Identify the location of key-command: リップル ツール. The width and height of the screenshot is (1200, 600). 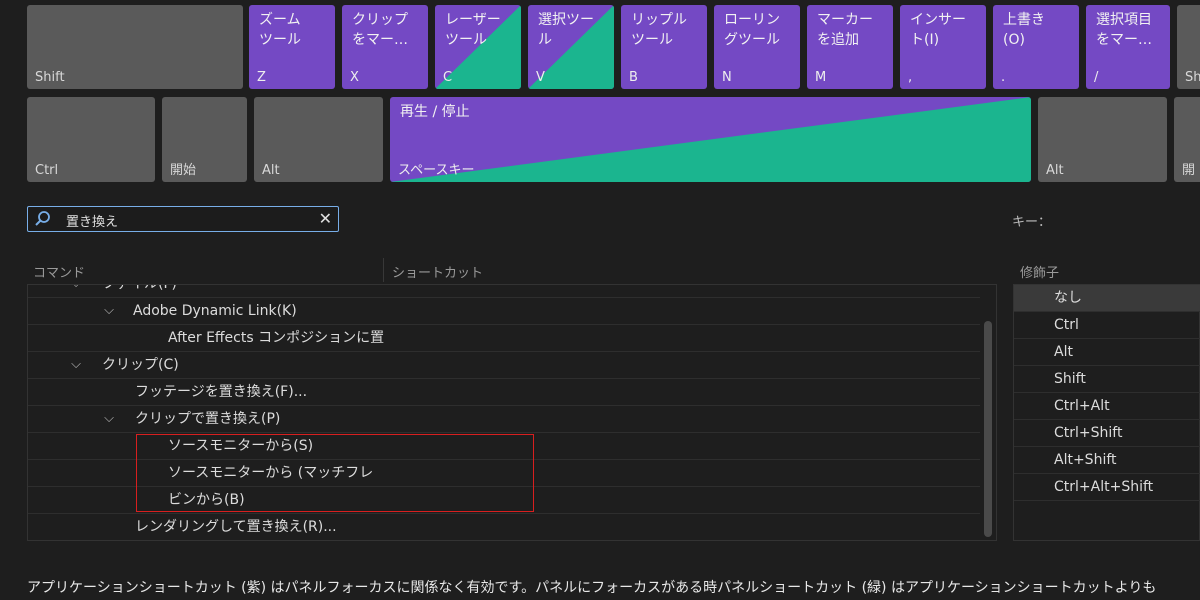
(659, 30).